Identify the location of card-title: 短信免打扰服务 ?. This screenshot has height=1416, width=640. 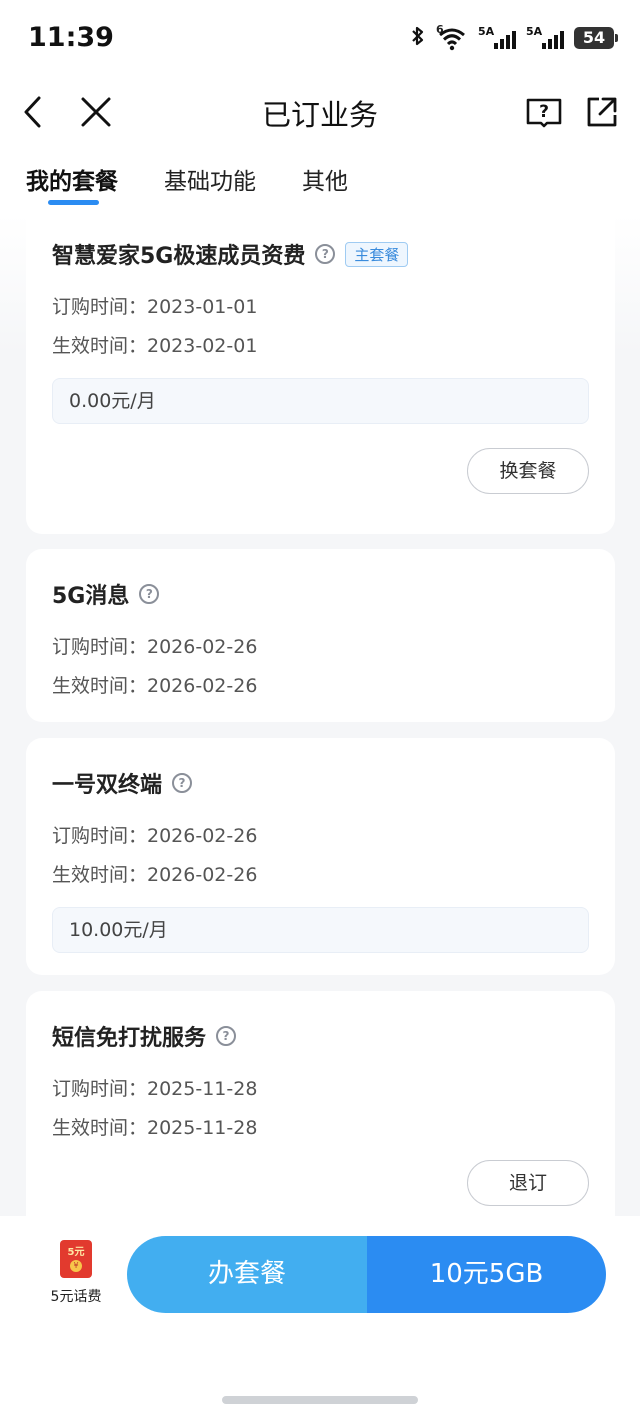
(144, 1036).